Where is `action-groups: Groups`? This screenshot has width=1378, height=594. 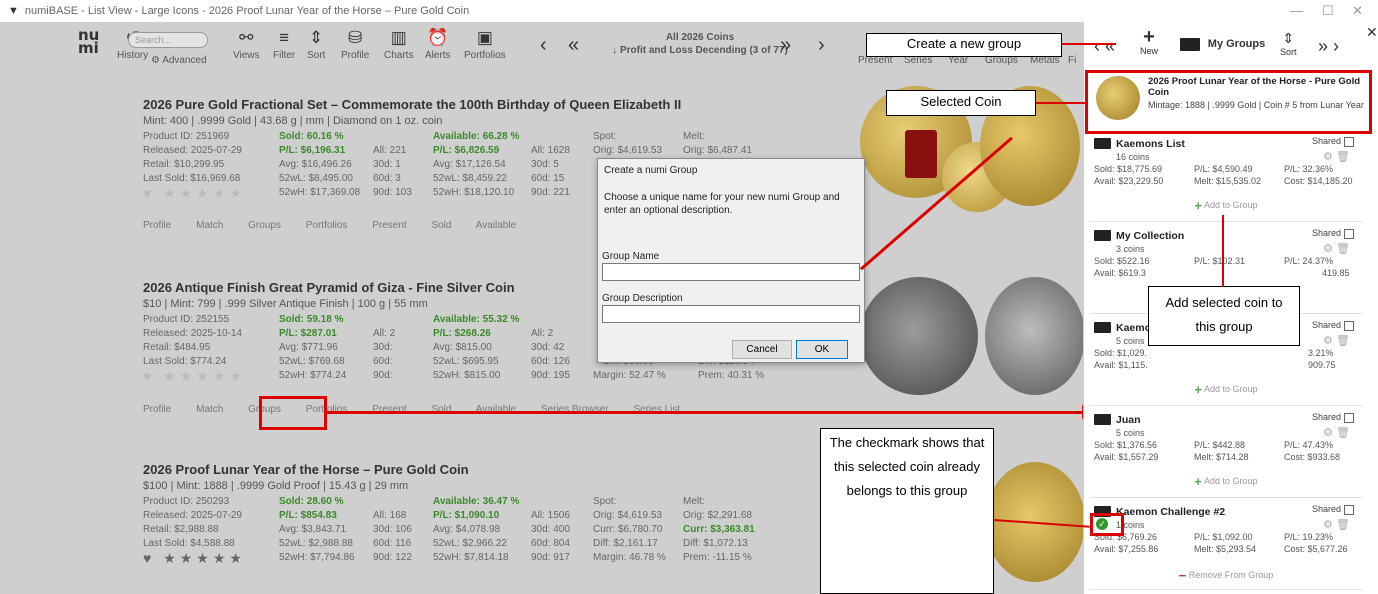
action-groups: Groups is located at coordinates (264, 225).